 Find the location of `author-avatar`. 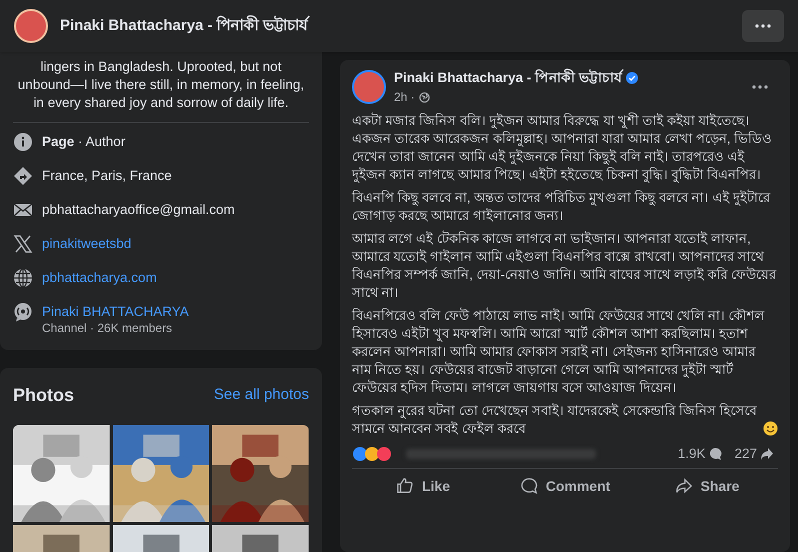

author-avatar is located at coordinates (369, 87).